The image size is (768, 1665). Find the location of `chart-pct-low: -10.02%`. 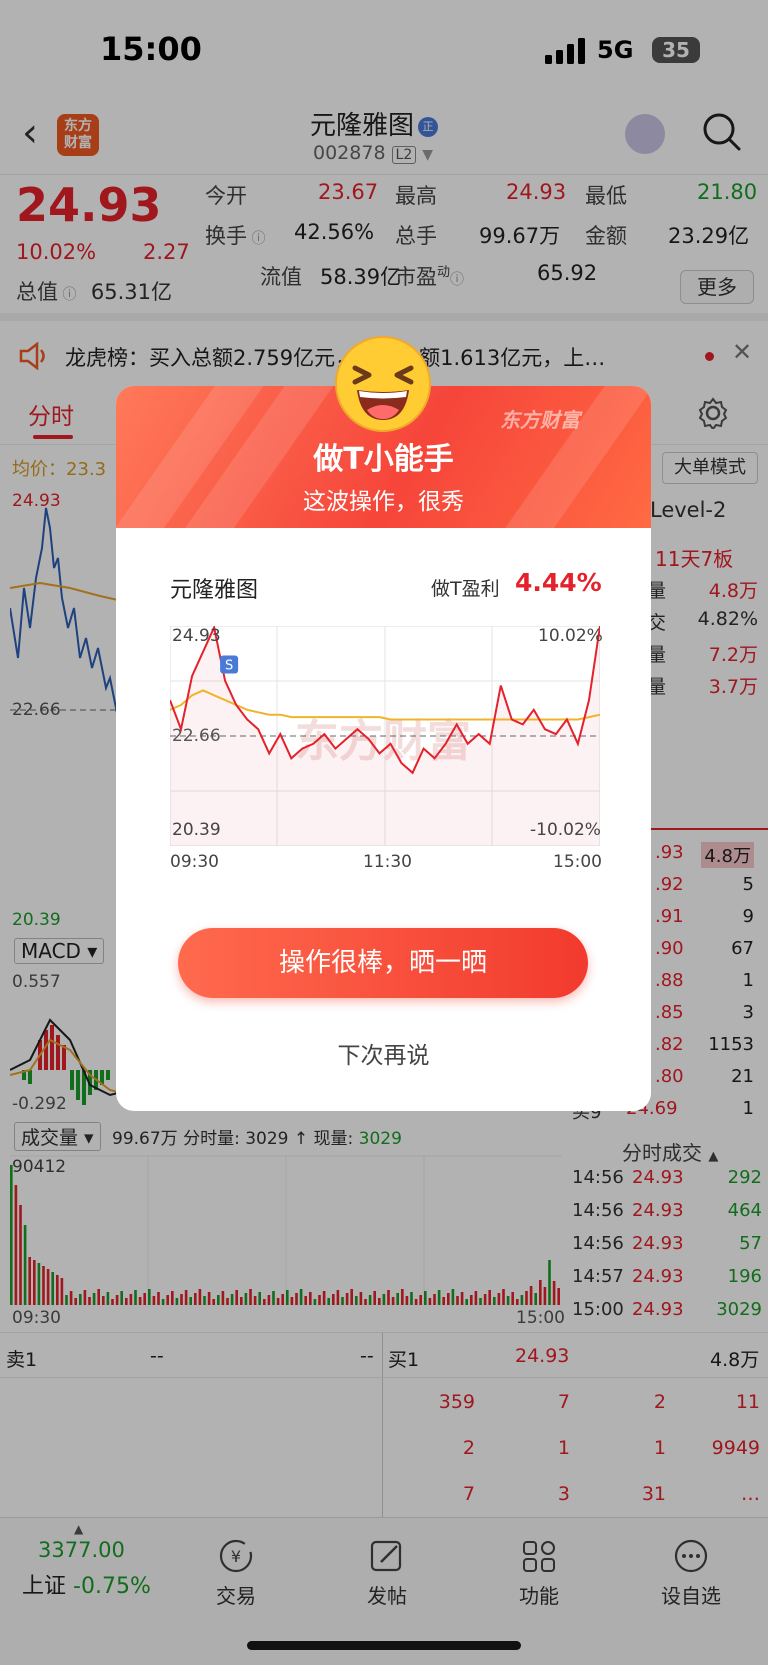

chart-pct-low: -10.02% is located at coordinates (565, 830).